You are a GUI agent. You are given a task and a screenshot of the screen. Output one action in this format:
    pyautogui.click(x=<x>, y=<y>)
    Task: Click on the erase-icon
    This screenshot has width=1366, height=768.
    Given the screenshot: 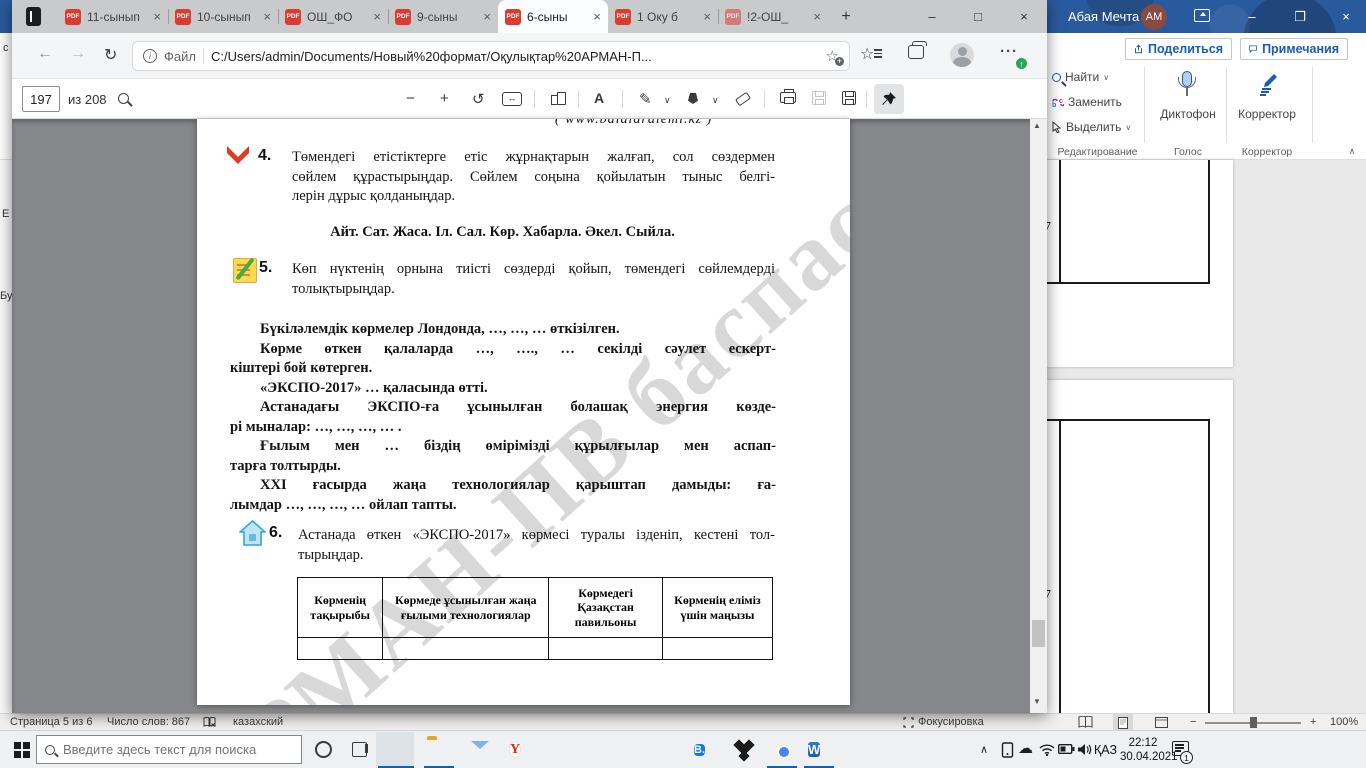 What is the action you would take?
    pyautogui.click(x=743, y=99)
    